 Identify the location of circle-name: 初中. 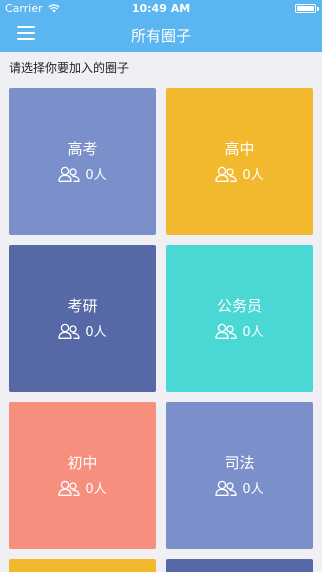
(82, 463).